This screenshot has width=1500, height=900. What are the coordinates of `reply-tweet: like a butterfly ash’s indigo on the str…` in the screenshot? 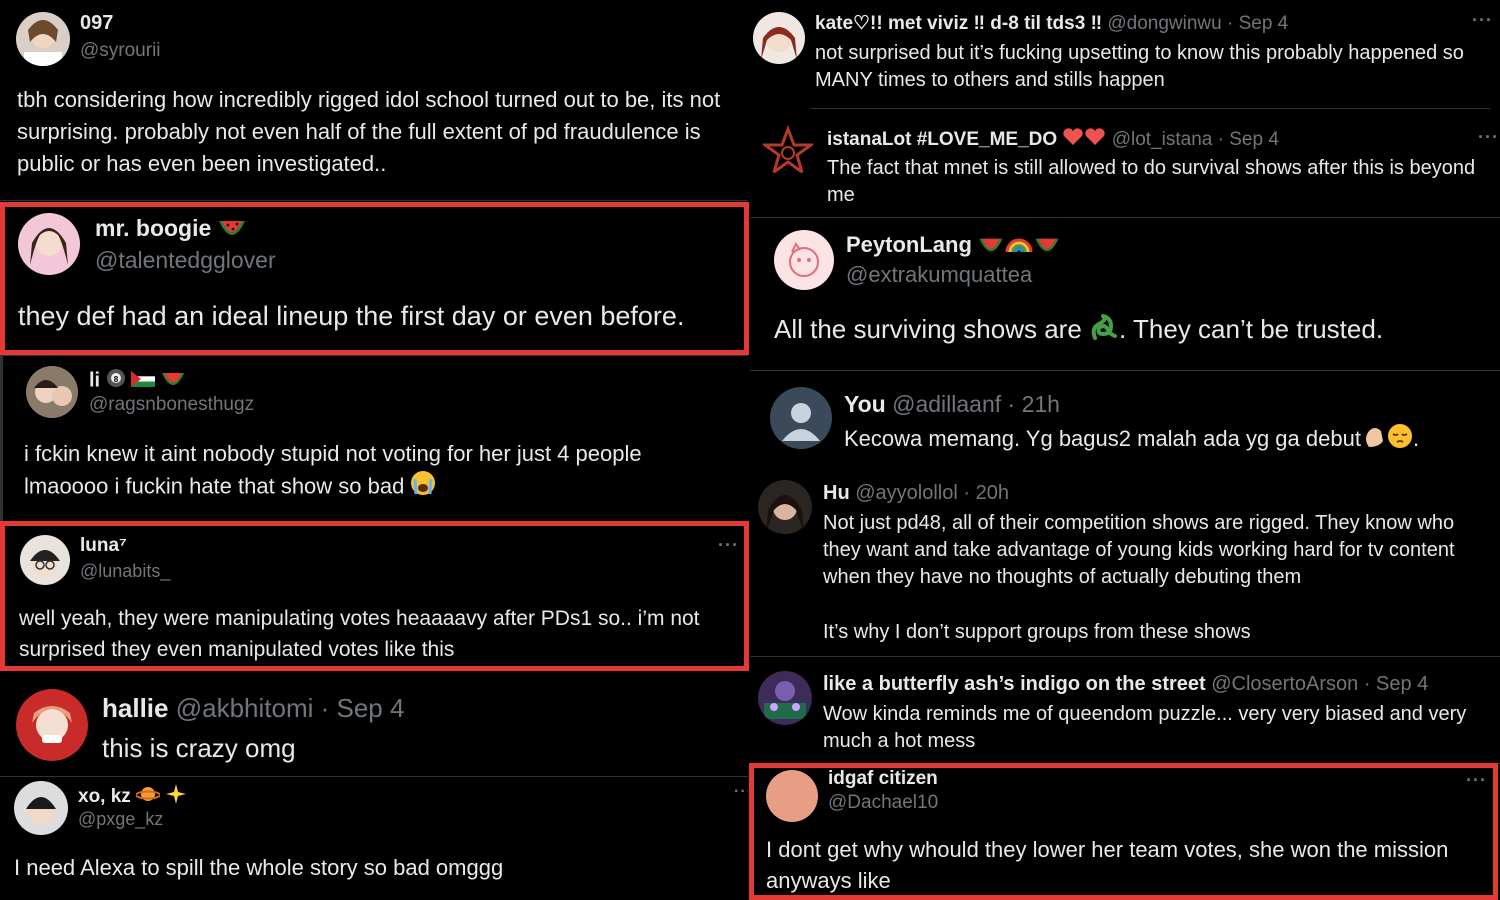 It's located at (1125, 710).